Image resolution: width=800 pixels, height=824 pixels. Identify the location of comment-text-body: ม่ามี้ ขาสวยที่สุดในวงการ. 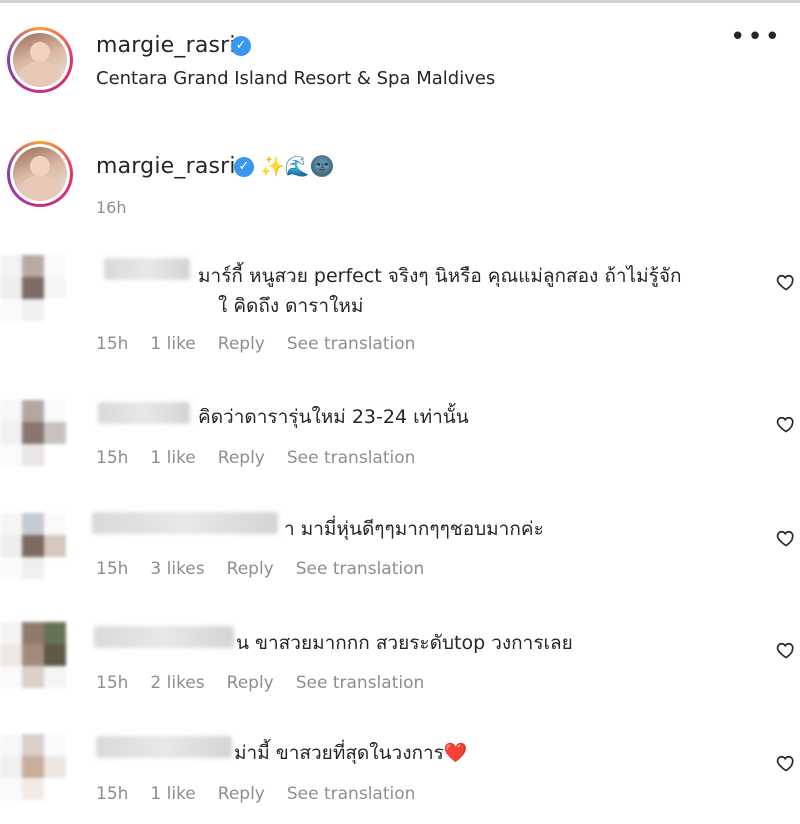
(339, 753).